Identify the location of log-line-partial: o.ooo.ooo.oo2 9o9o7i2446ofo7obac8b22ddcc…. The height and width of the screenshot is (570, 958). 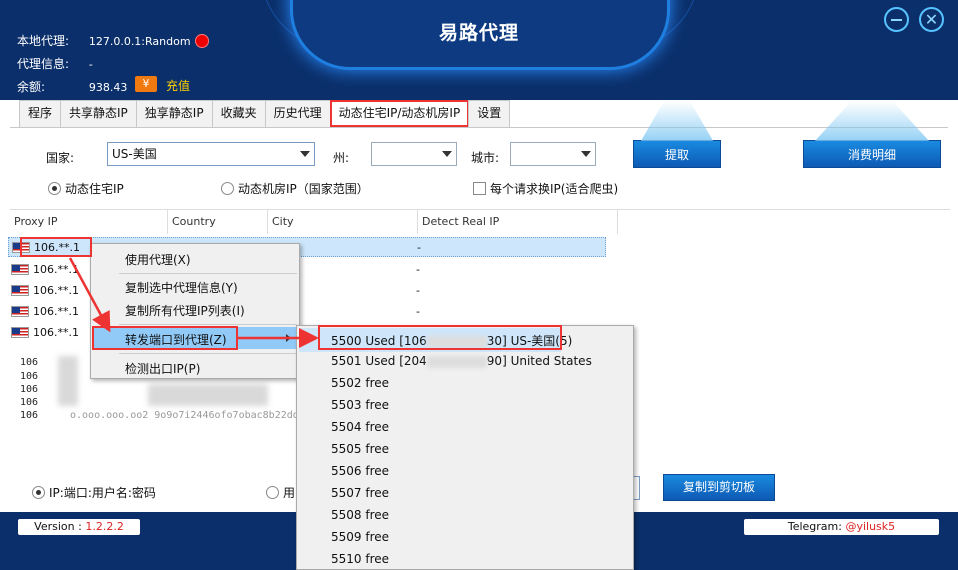
(199, 415).